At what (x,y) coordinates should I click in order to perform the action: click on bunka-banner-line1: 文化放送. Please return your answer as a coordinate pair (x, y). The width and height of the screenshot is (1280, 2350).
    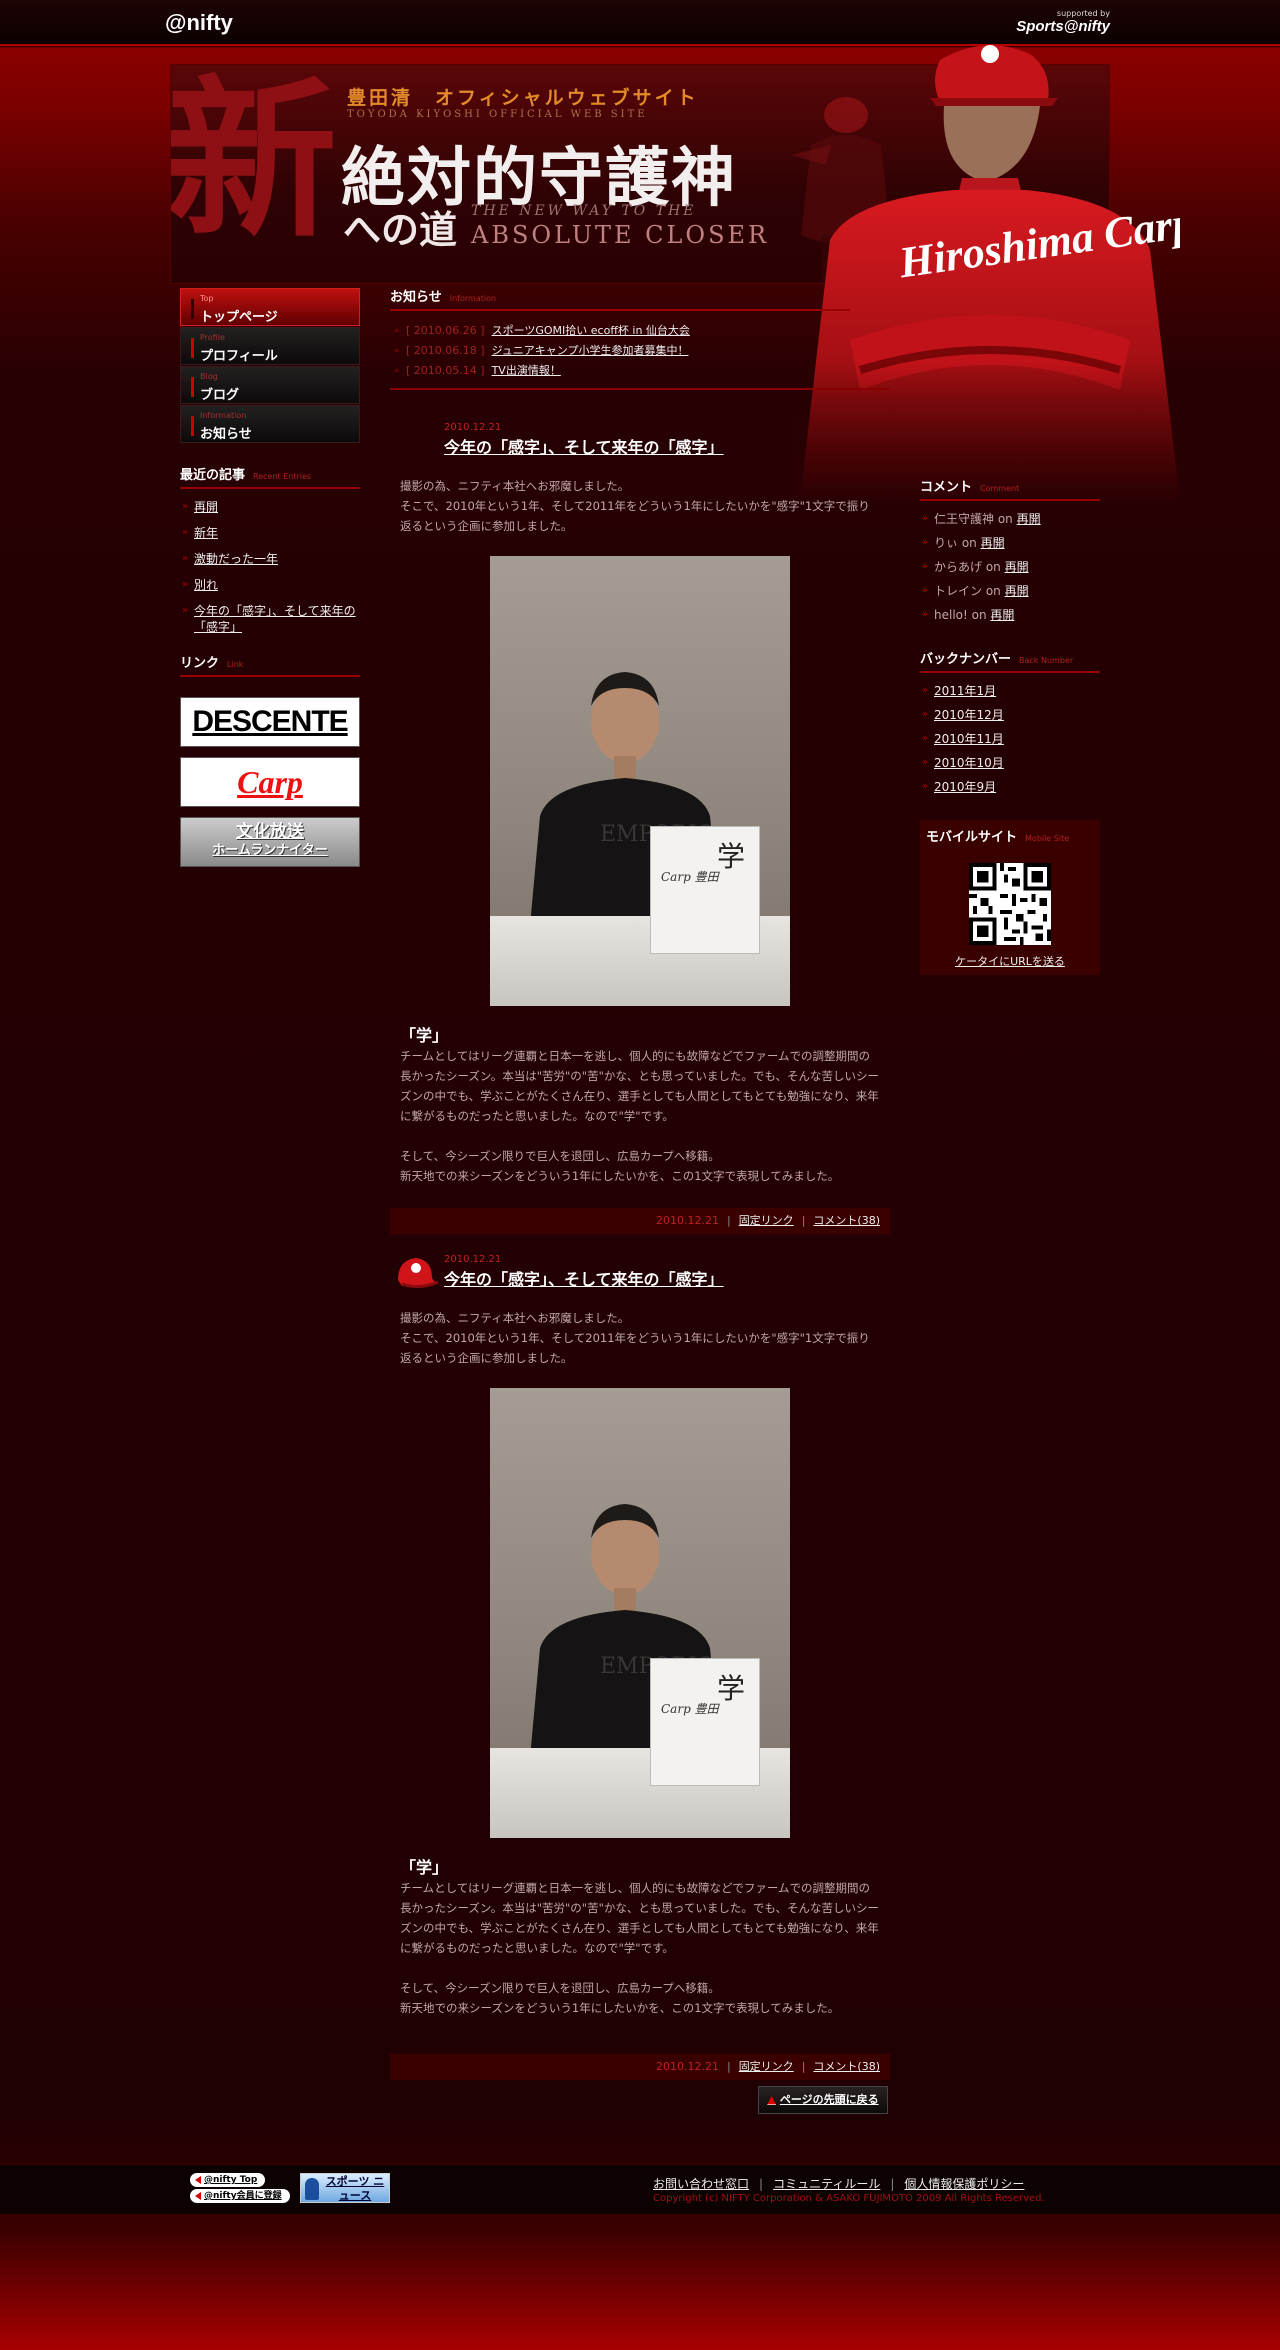
    Looking at the image, I should click on (270, 832).